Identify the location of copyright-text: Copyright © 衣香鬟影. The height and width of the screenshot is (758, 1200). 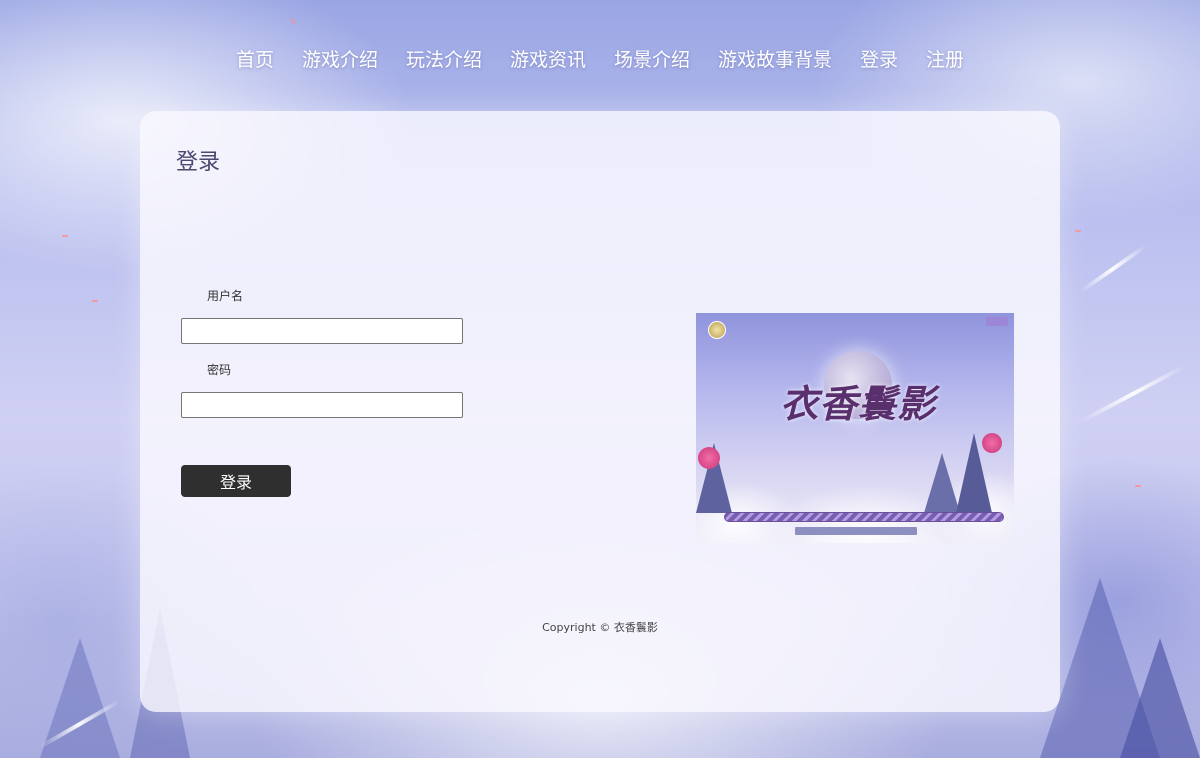
(600, 627).